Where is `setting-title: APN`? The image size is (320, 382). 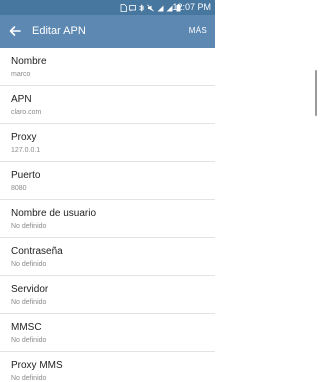
setting-title: APN is located at coordinates (21, 99).